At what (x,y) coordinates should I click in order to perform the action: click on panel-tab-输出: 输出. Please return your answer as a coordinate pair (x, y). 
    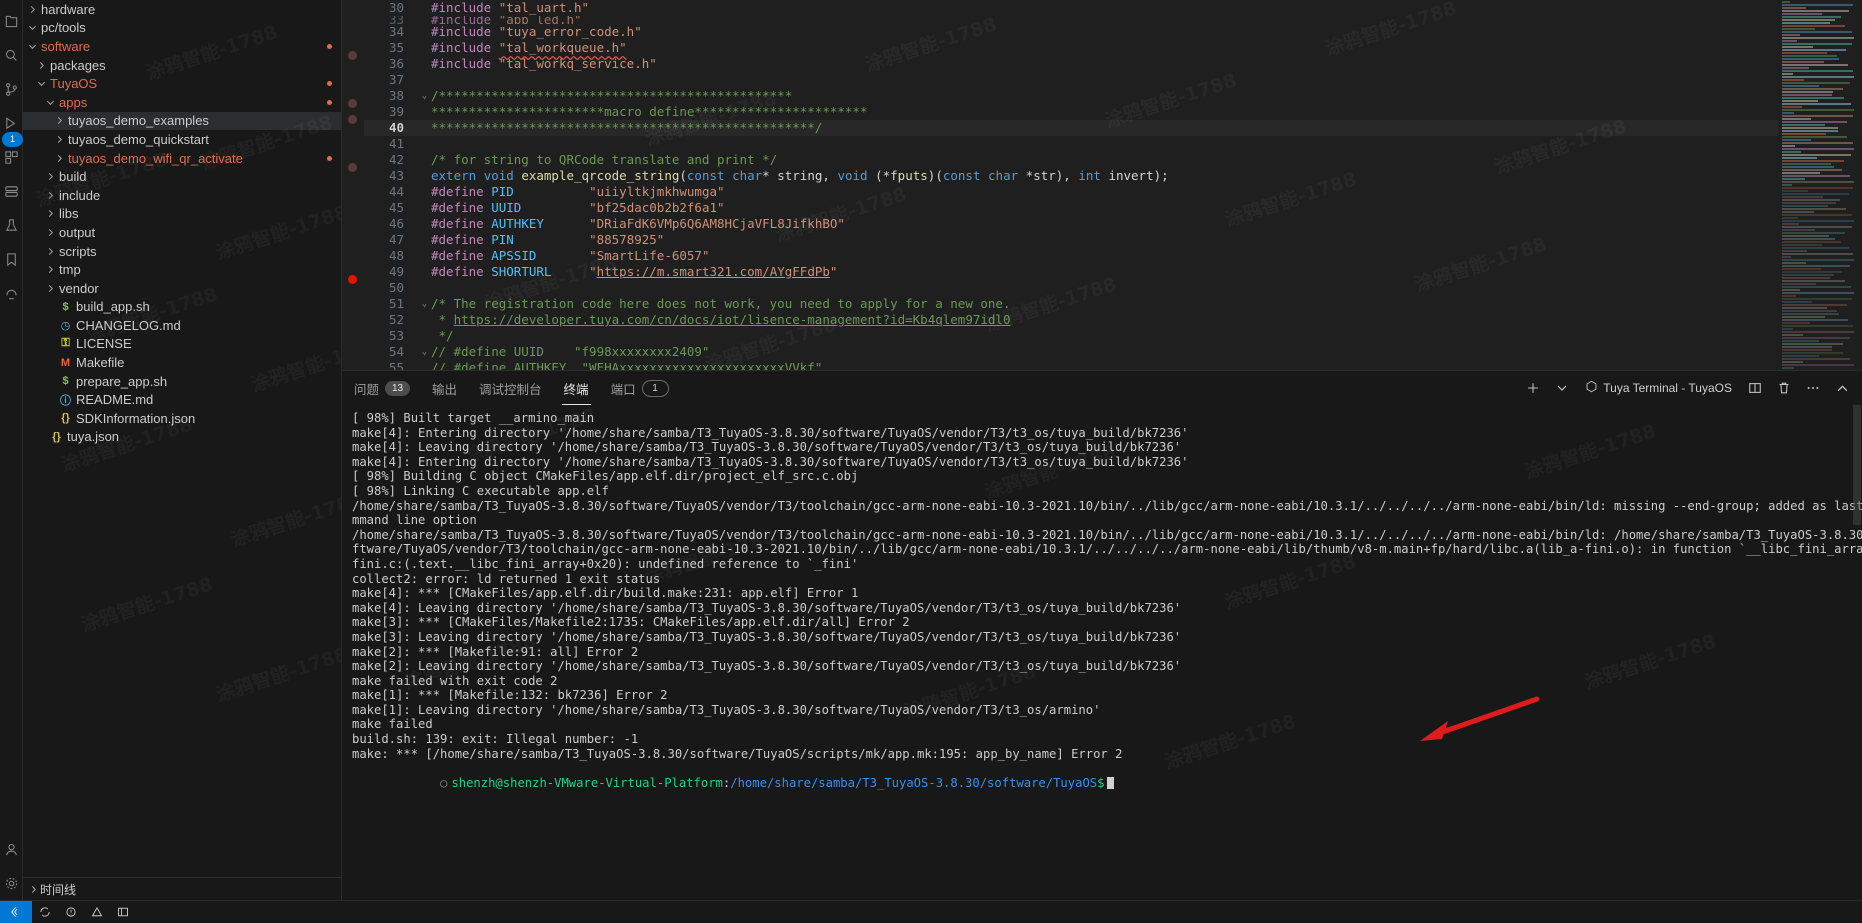
    Looking at the image, I should click on (444, 388).